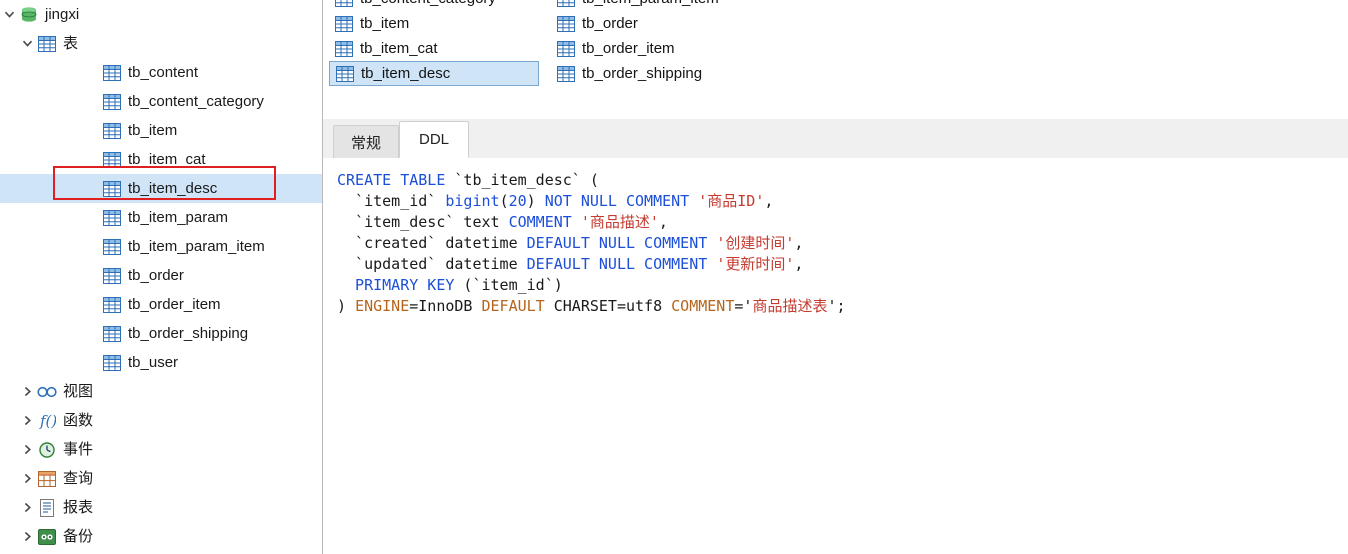  I want to click on tree-item-视图: 视图, so click(161, 391).